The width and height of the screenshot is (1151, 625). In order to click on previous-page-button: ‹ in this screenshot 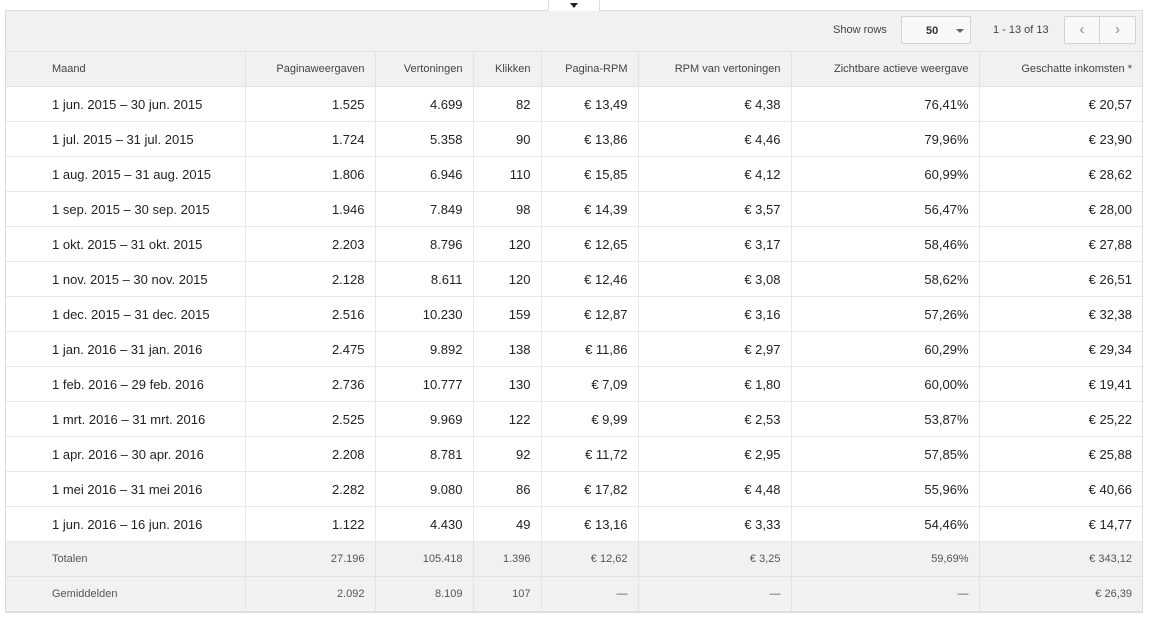, I will do `click(1082, 30)`.